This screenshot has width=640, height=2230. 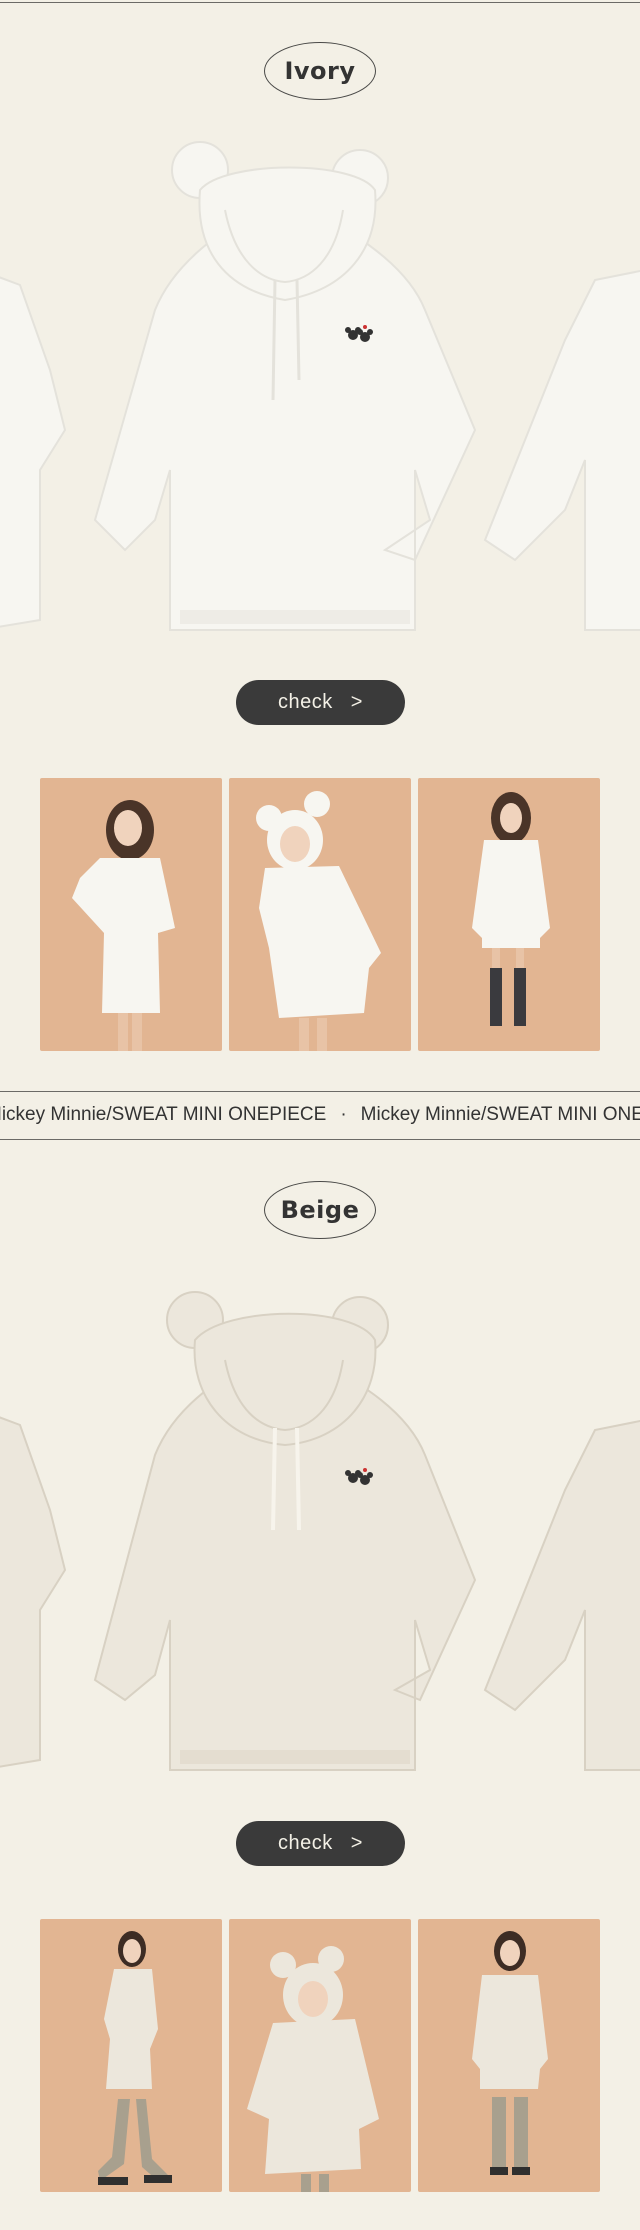 I want to click on top-divider, so click(x=320, y=2).